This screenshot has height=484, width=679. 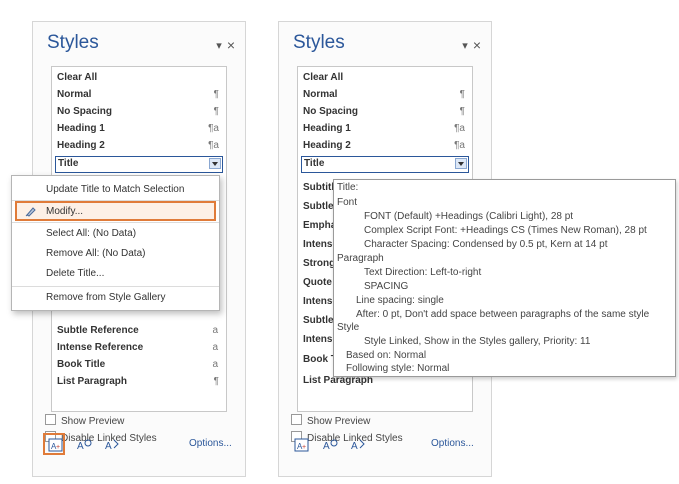 What do you see at coordinates (348, 327) in the screenshot?
I see `tooltip-style-heading: Style` at bounding box center [348, 327].